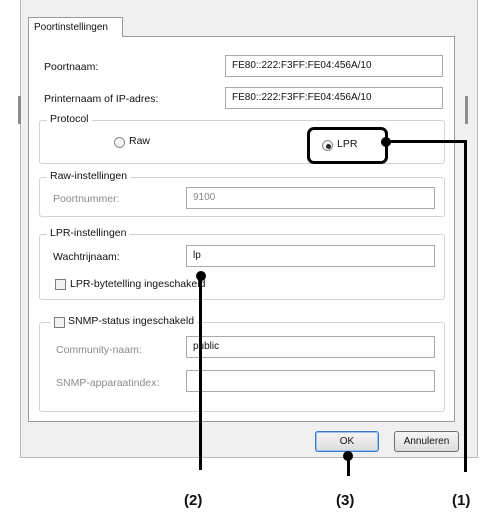 The image size is (487, 516). Describe the element at coordinates (386, 142) in the screenshot. I see `callout-1-dot` at that location.